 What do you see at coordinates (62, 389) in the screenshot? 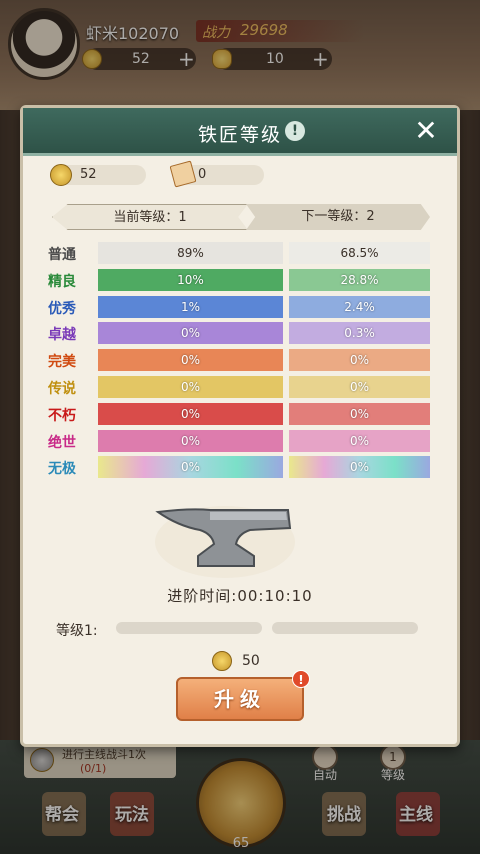
I see `quality-label: 传说` at bounding box center [62, 389].